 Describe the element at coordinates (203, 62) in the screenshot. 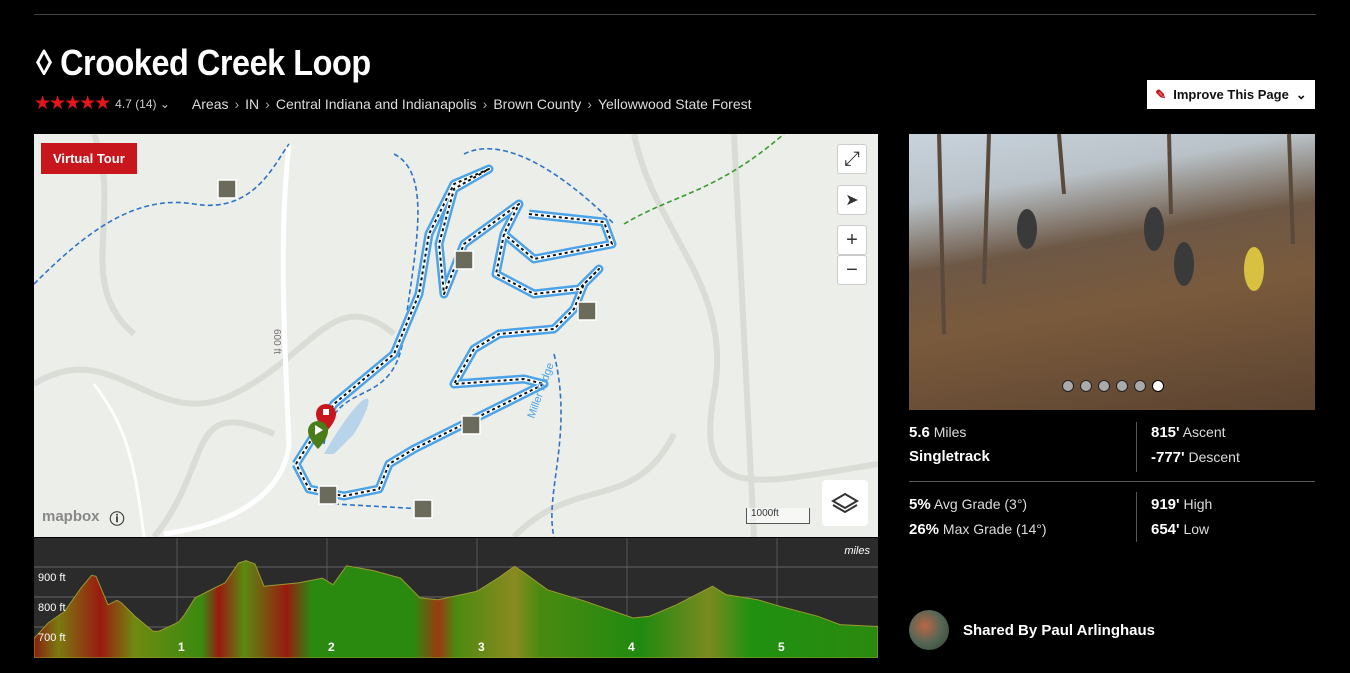

I see `page-title: ◊ Crooked Creek Loop` at that location.